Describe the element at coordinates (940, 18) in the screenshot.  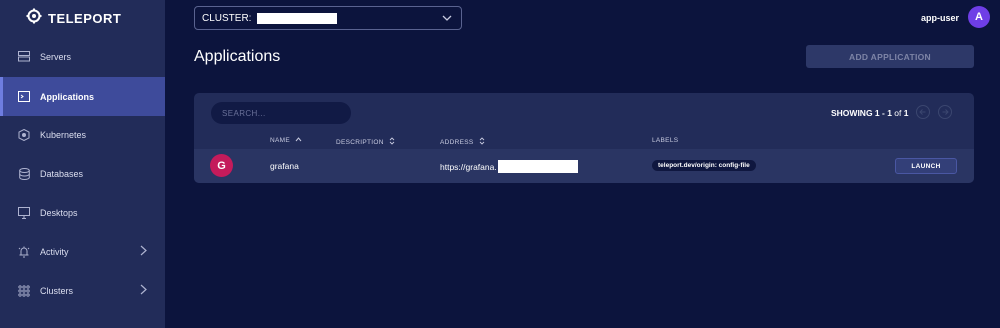
I see `user-name: app-user` at that location.